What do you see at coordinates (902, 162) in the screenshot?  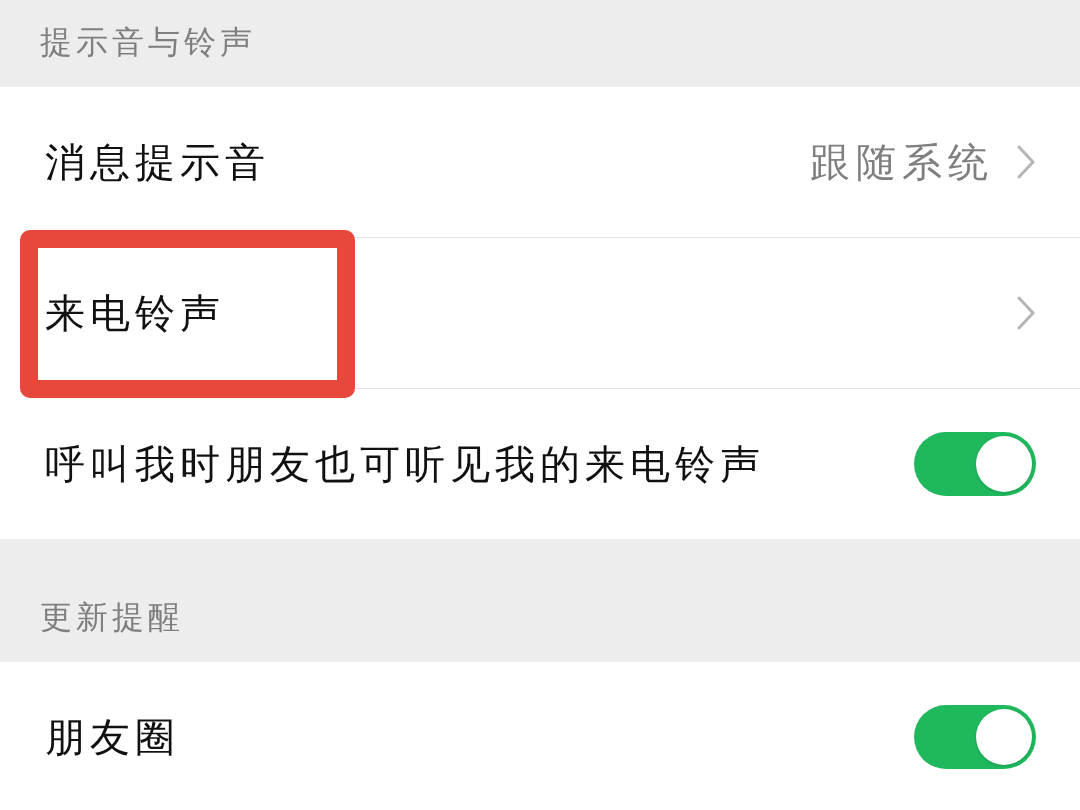 I see `row-value: 跟随系统` at bounding box center [902, 162].